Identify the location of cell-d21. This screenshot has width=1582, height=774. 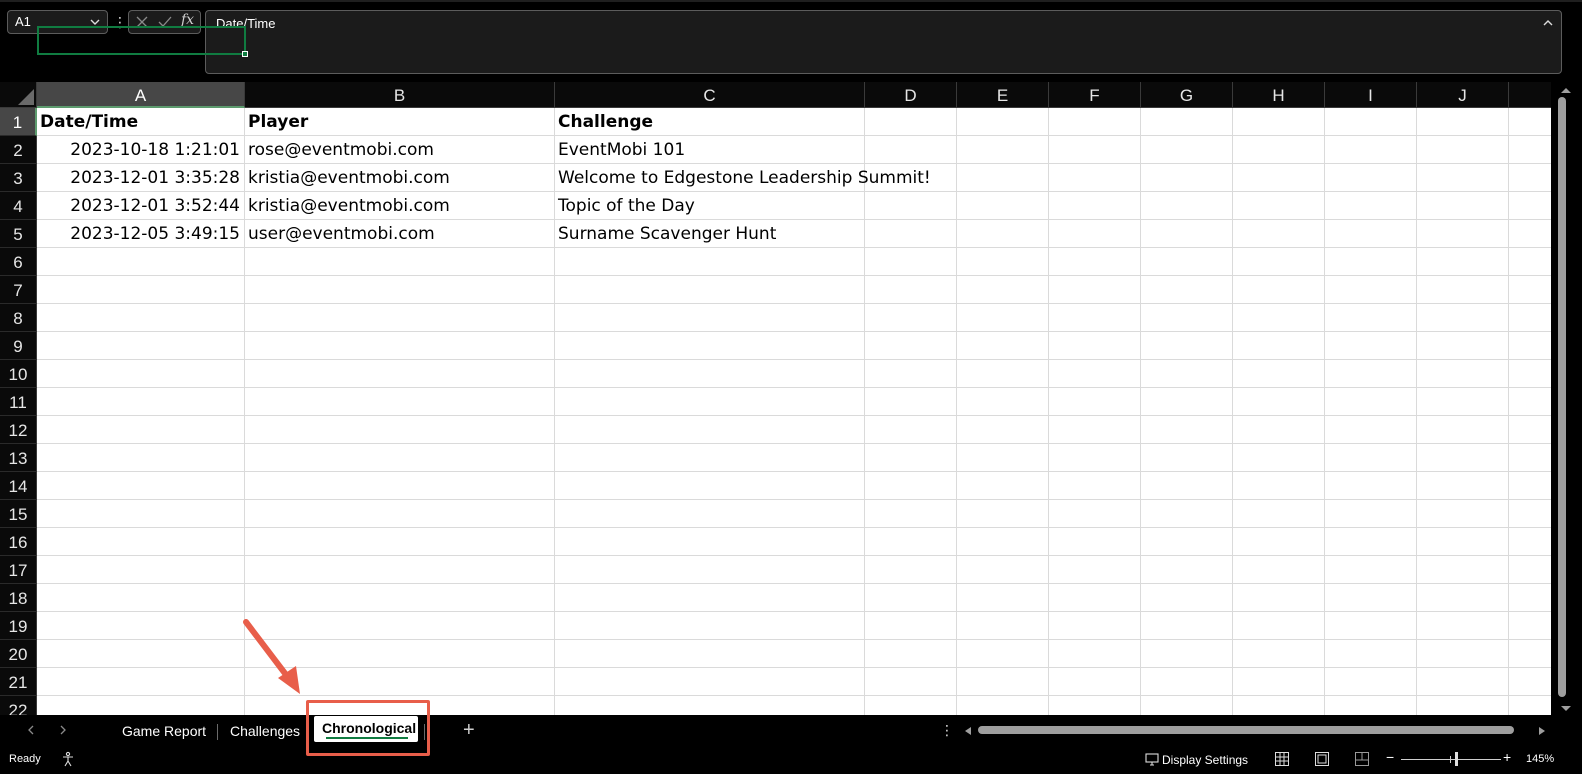
(911, 682).